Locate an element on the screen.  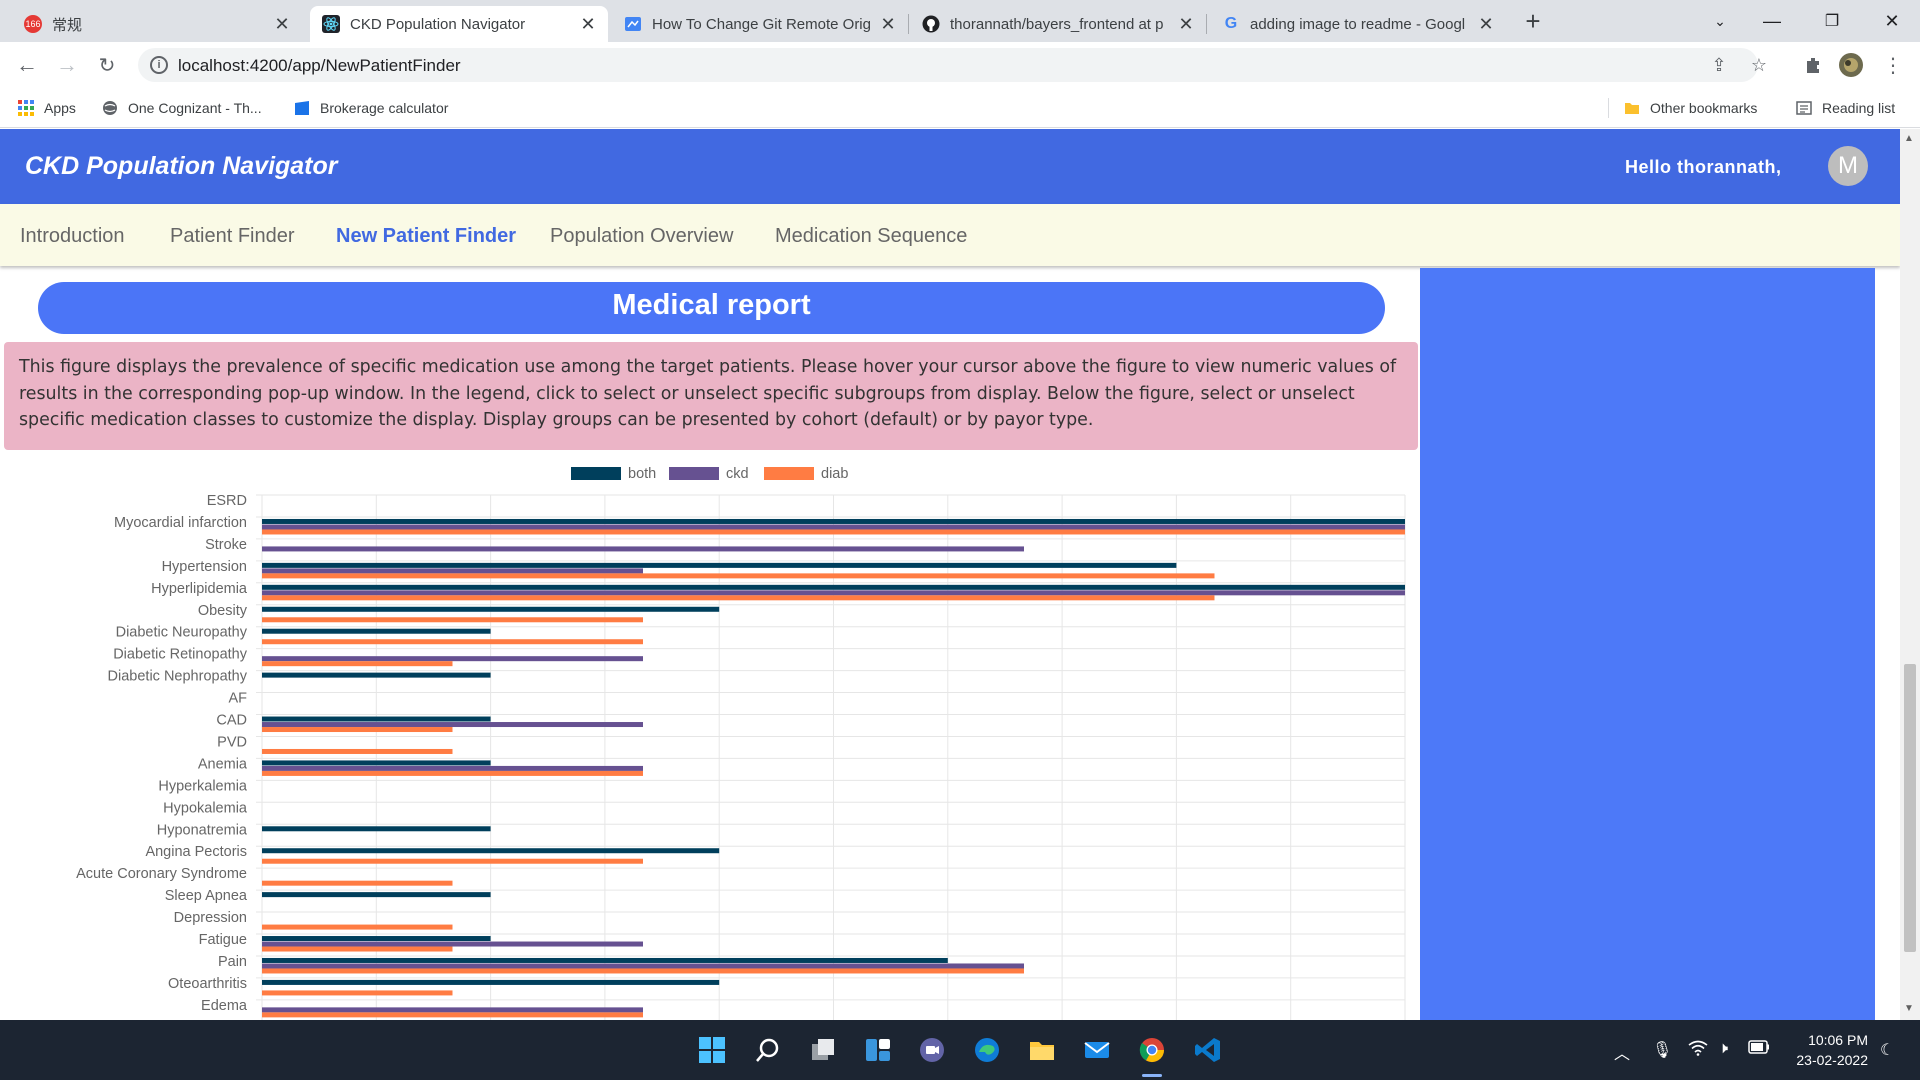
nav-medication-sequence: Medication Sequence is located at coordinates (871, 236).